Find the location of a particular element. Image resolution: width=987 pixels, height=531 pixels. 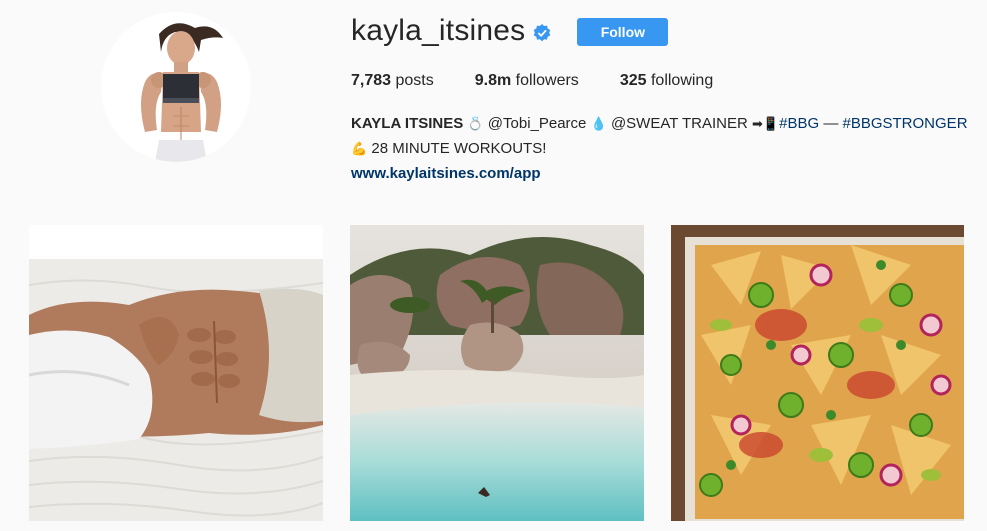

posts-label: posts is located at coordinates (414, 80).